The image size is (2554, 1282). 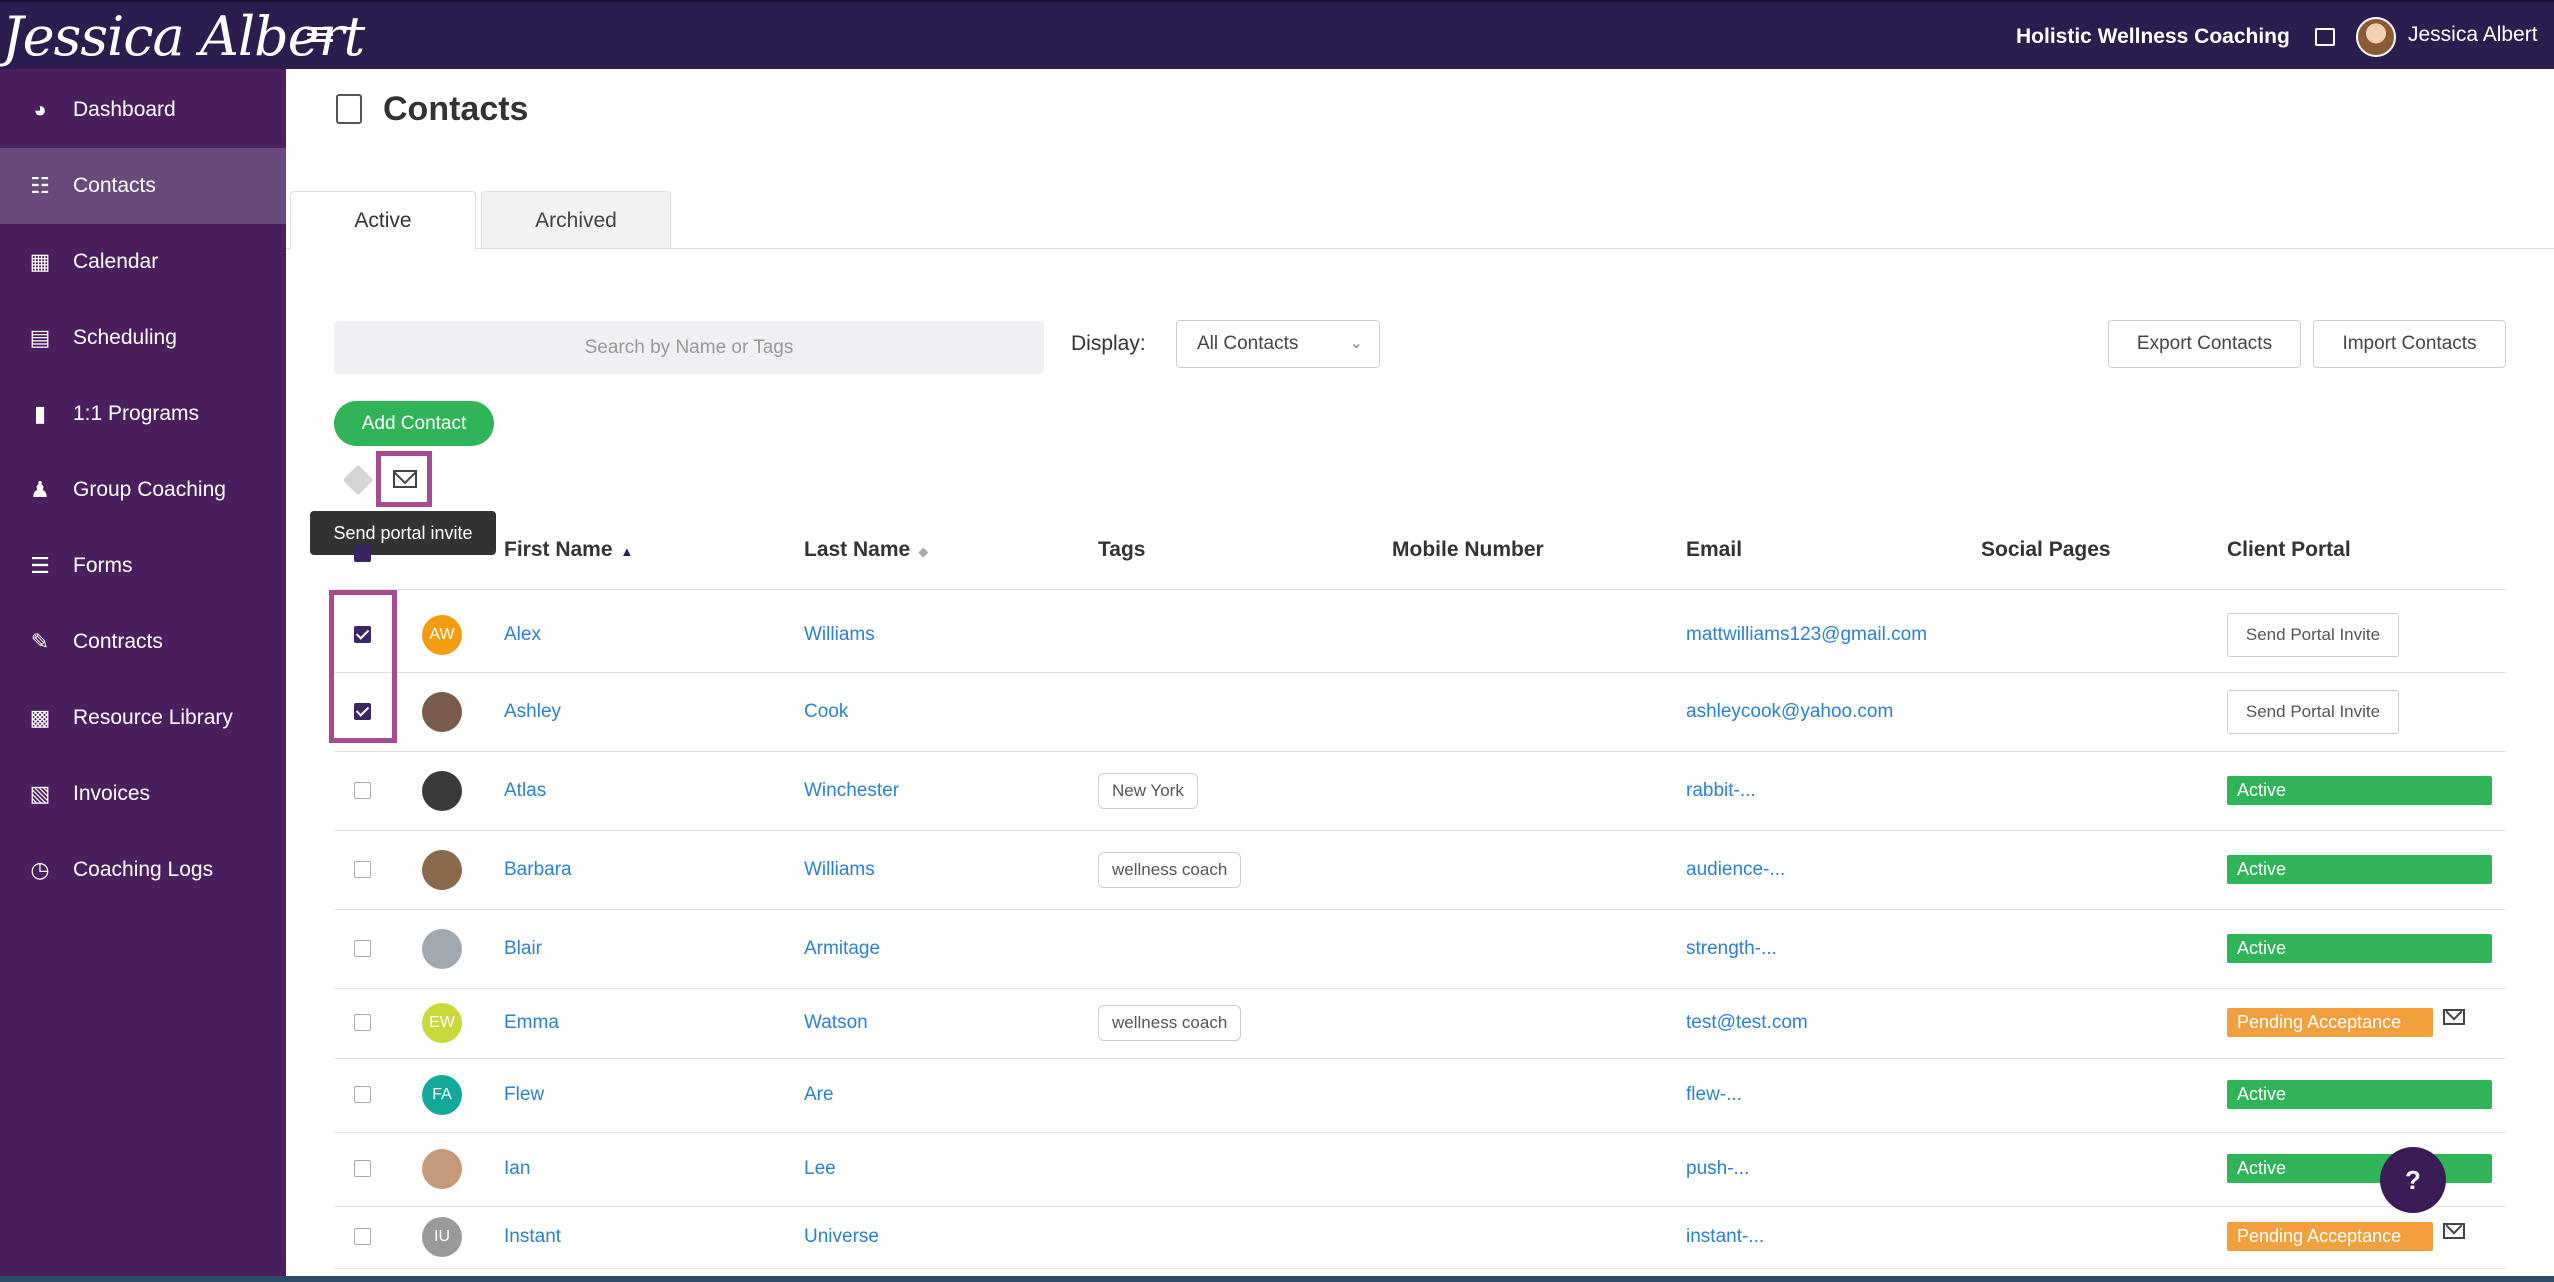 What do you see at coordinates (866, 550) in the screenshot?
I see `header-last-name: Last Name ◆` at bounding box center [866, 550].